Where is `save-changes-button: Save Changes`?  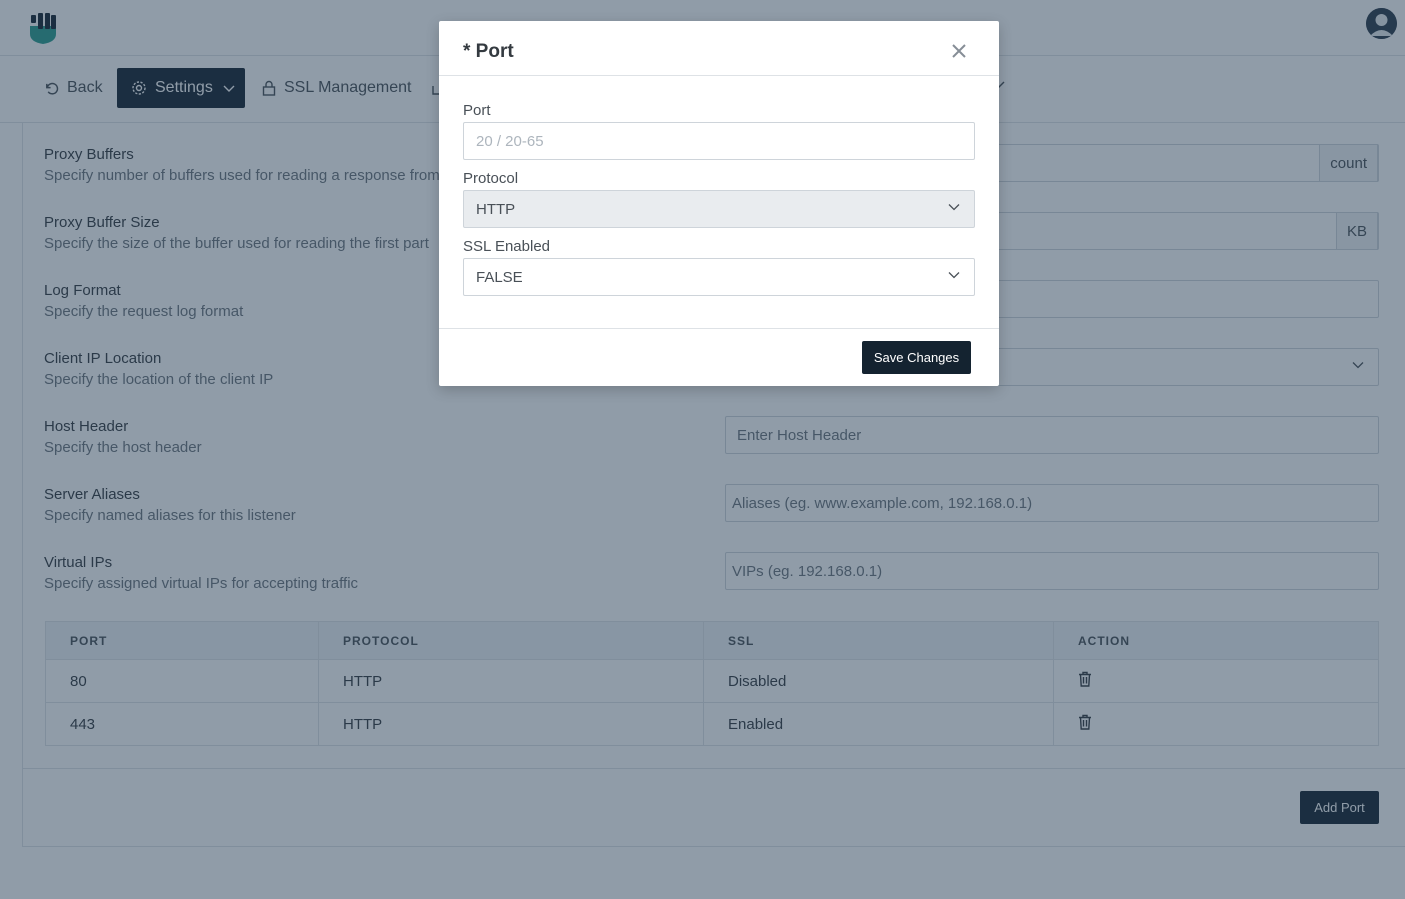 save-changes-button: Save Changes is located at coordinates (916, 357).